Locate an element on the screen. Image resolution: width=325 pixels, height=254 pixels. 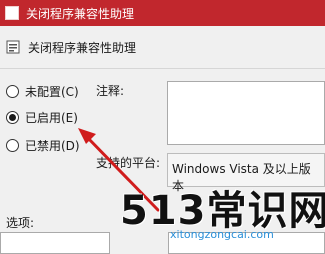
radio-label: 已禁用(D) is located at coordinates (52, 145).